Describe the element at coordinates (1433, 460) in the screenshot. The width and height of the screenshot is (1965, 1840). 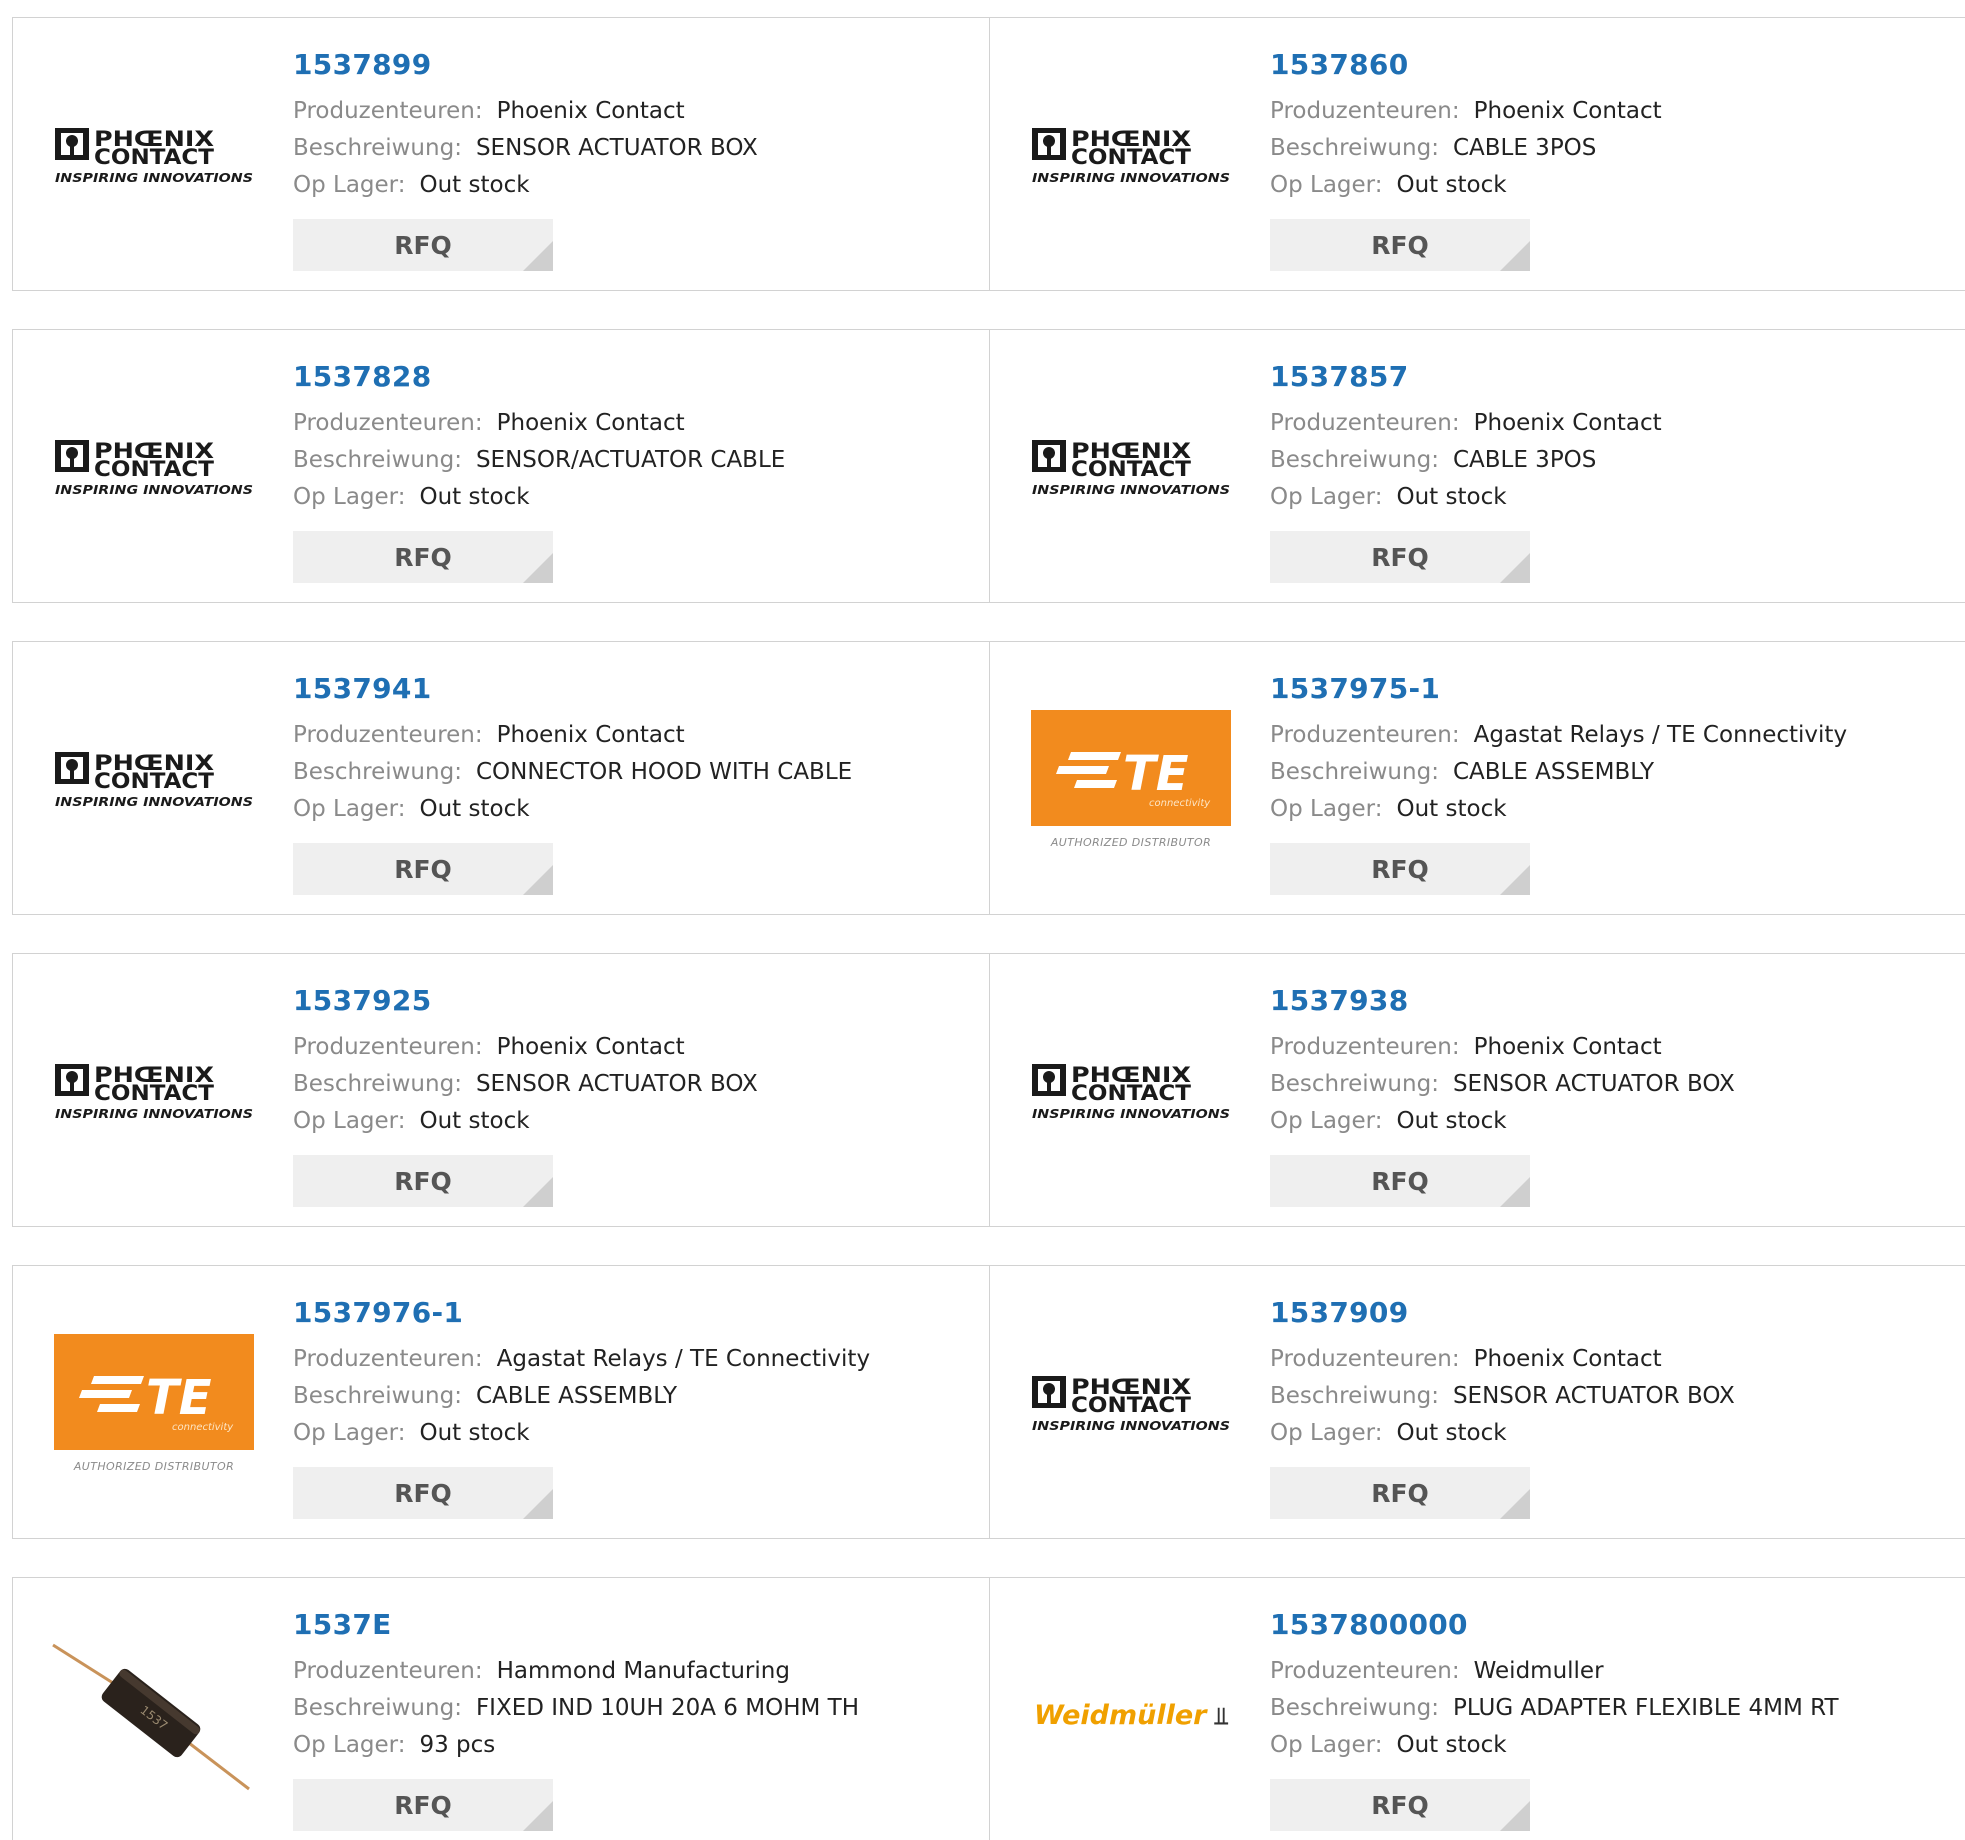
I see `description-field: Beschreiwung: CABLE 3POS` at that location.